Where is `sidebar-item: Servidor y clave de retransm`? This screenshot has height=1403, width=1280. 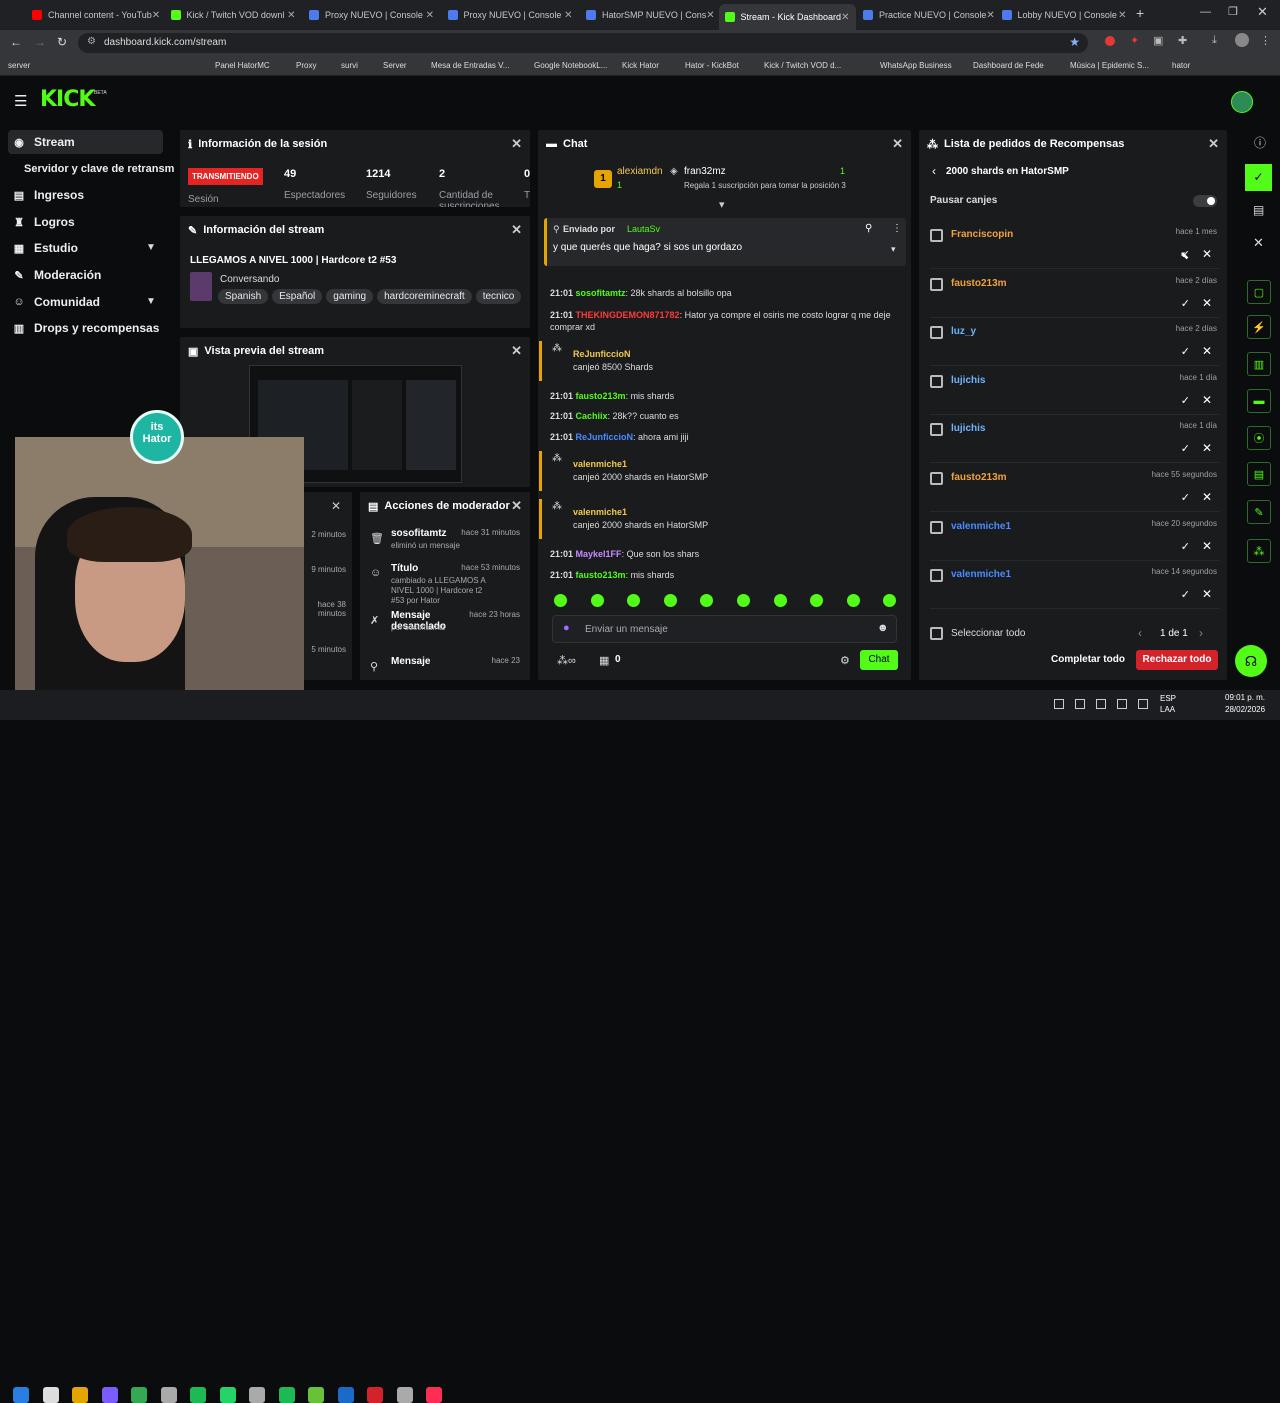
sidebar-item: Servidor y clave de retransm is located at coordinates (100, 169).